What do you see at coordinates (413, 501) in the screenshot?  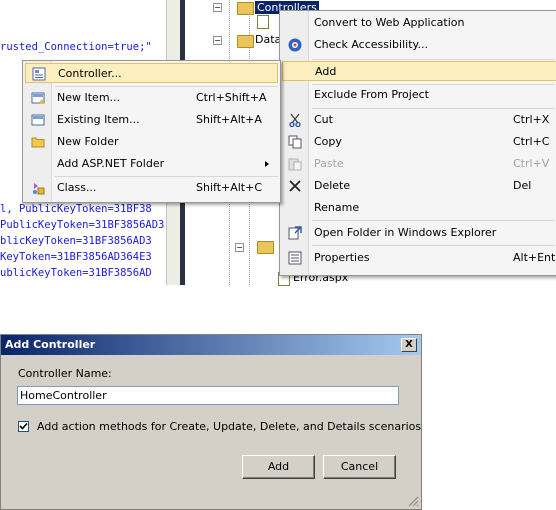 I see `resize-grip-icon` at bounding box center [413, 501].